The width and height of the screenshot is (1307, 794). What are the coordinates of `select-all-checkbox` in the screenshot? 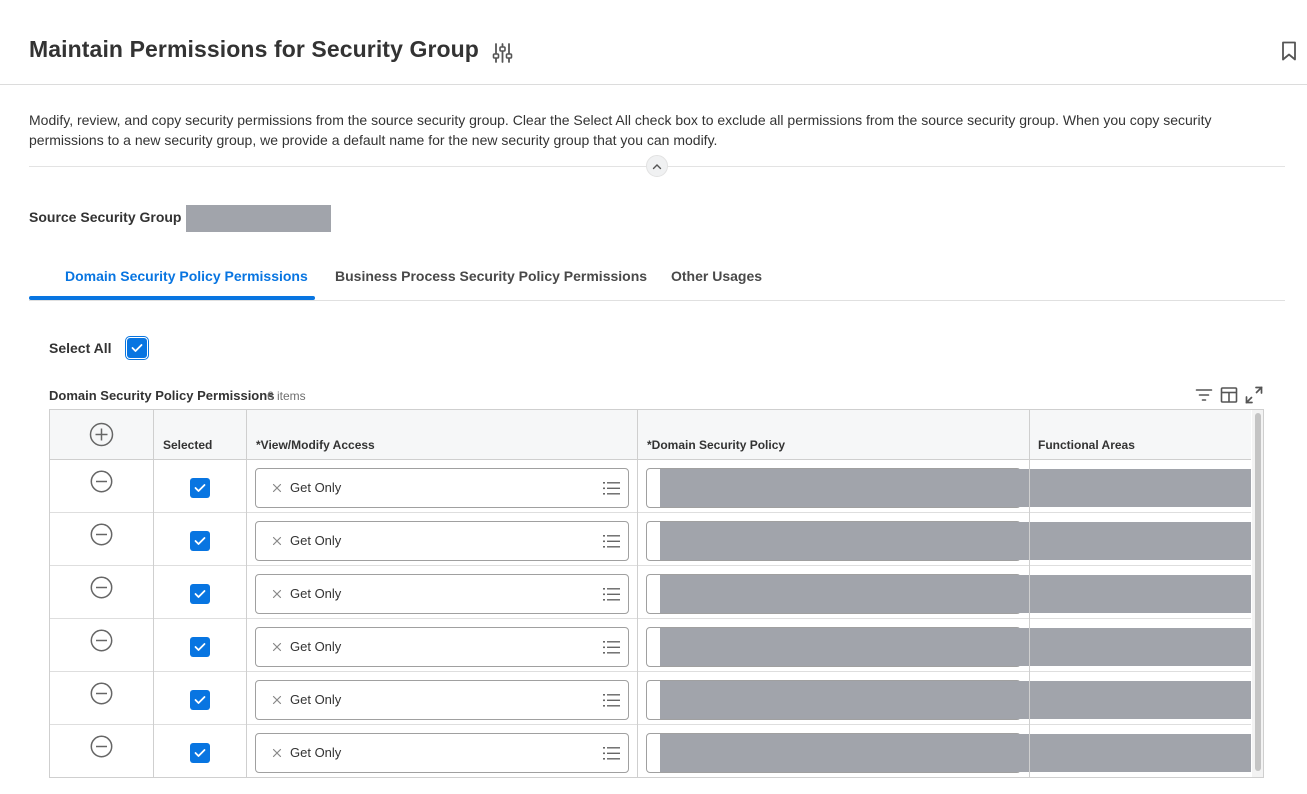 It's located at (137, 348).